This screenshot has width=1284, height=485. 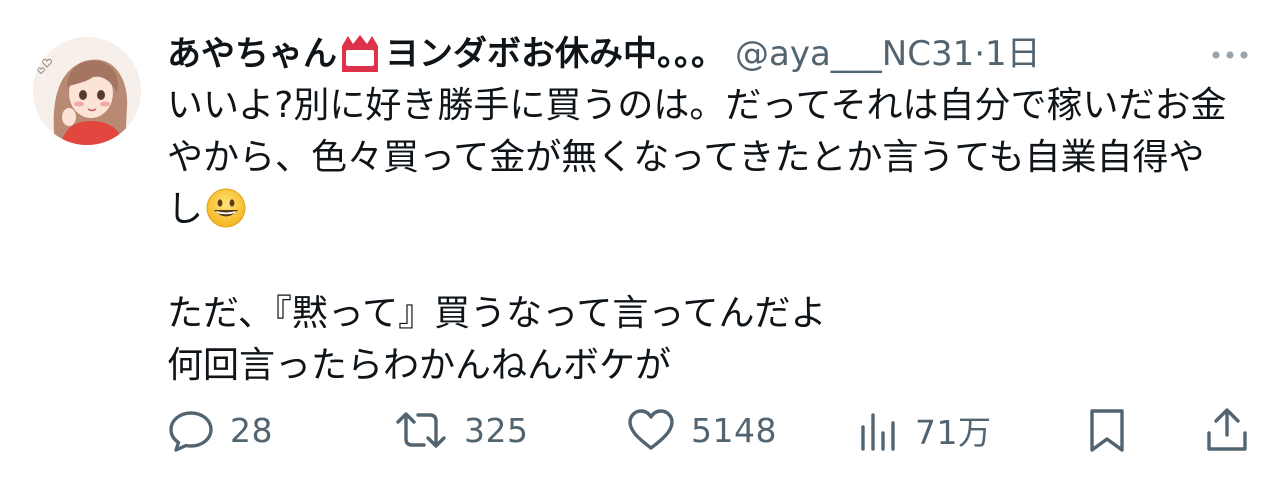 What do you see at coordinates (419, 365) in the screenshot?
I see `tweet-text-line: 何回言ったらわかんねんボケが` at bounding box center [419, 365].